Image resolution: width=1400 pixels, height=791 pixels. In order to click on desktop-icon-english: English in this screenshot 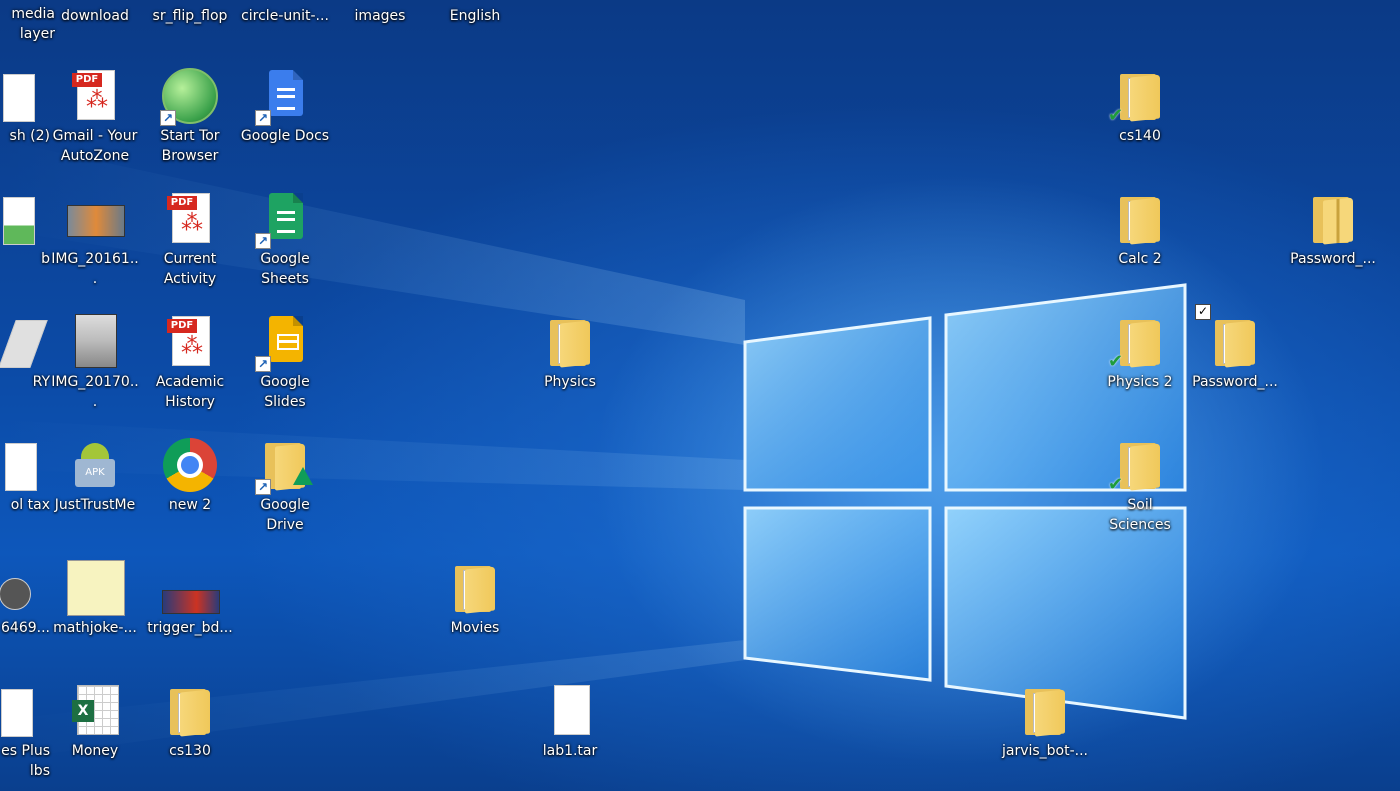, I will do `click(475, 55)`.